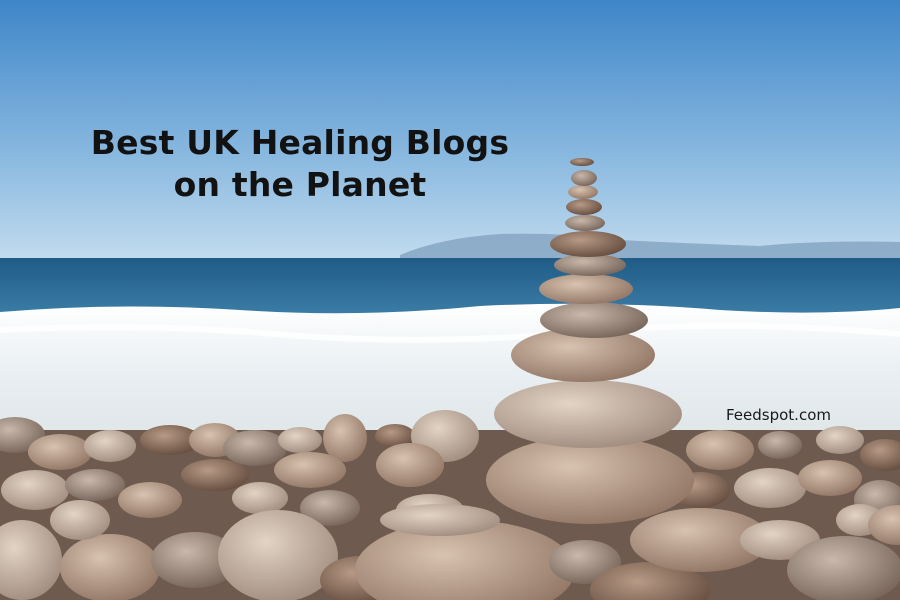 The width and height of the screenshot is (900, 600). Describe the element at coordinates (300, 184) in the screenshot. I see `title-line-2: on the Planet` at that location.